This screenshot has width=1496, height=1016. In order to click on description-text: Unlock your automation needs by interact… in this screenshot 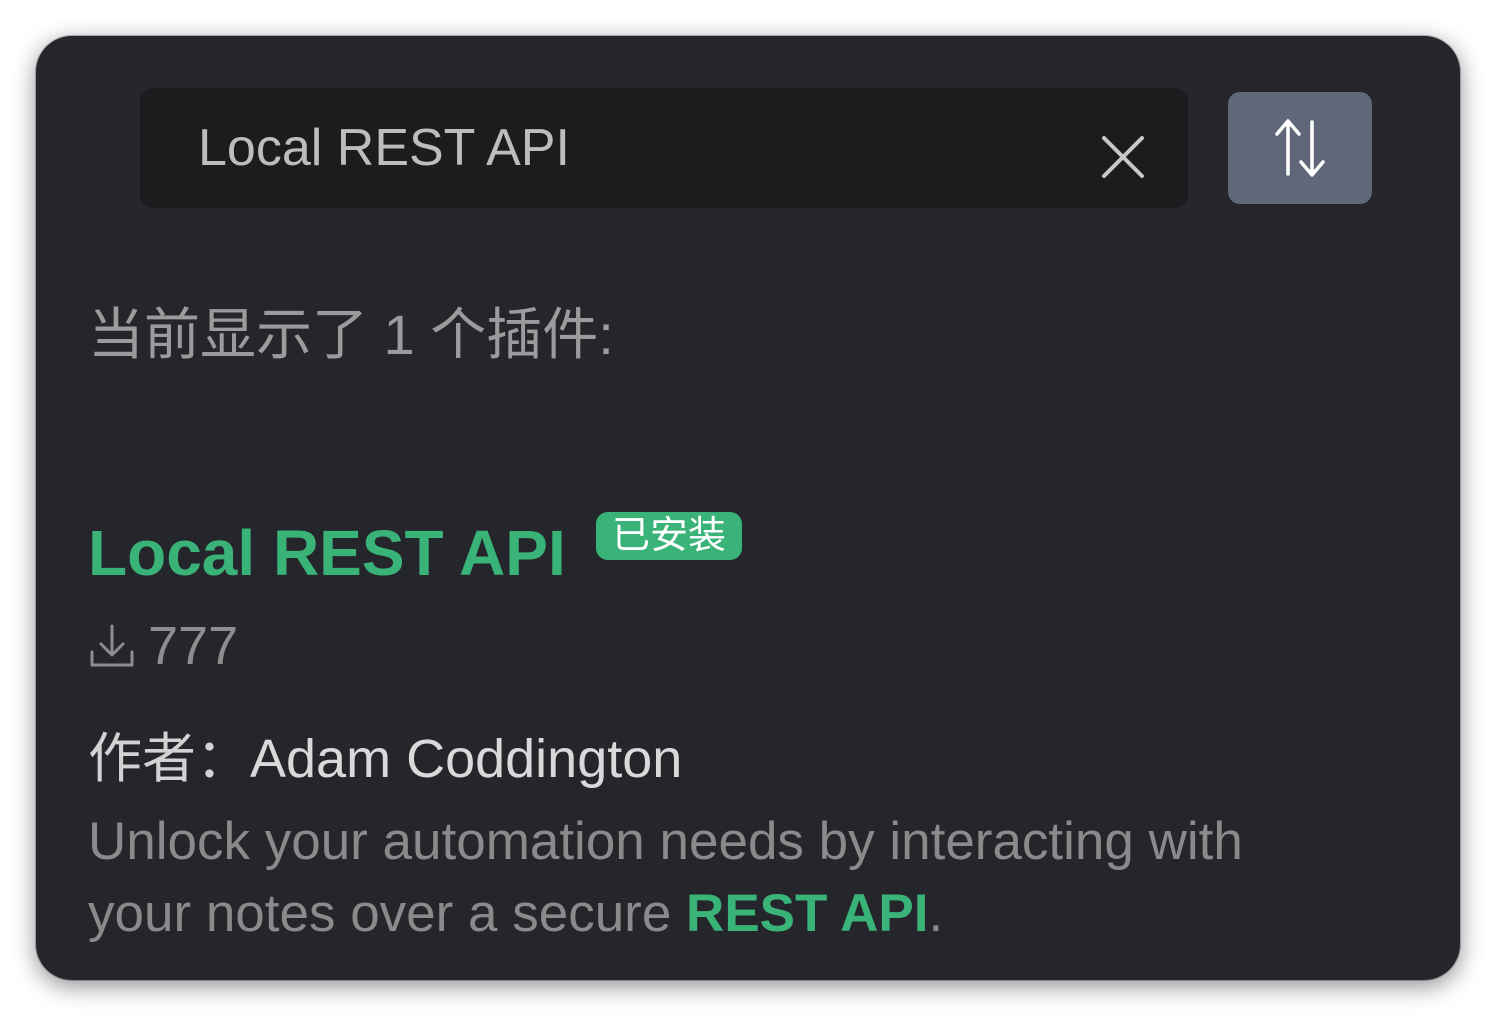, I will do `click(665, 877)`.